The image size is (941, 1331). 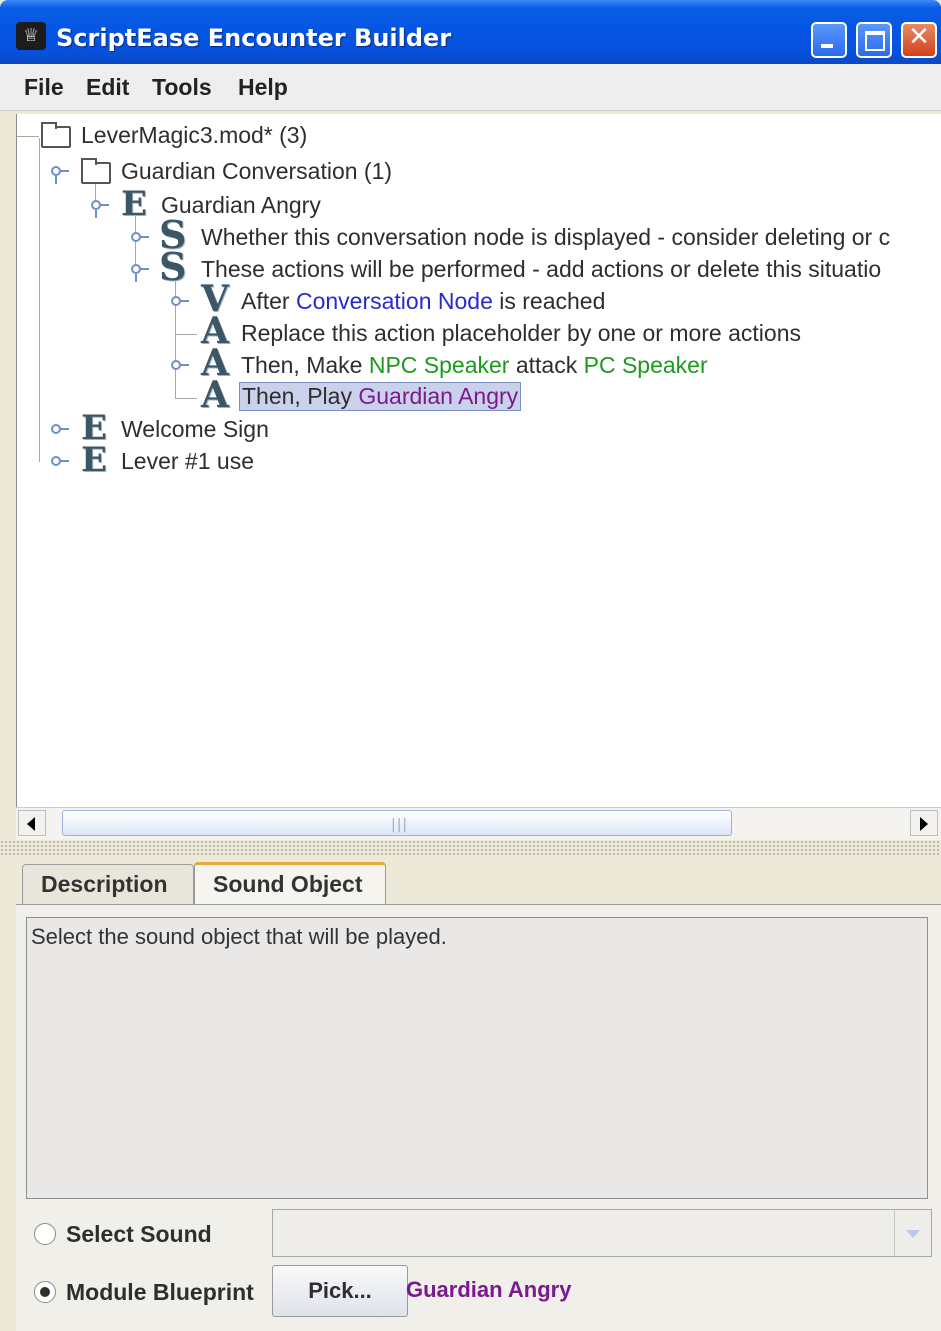 I want to click on scroll-thumb: |||, so click(x=397, y=823).